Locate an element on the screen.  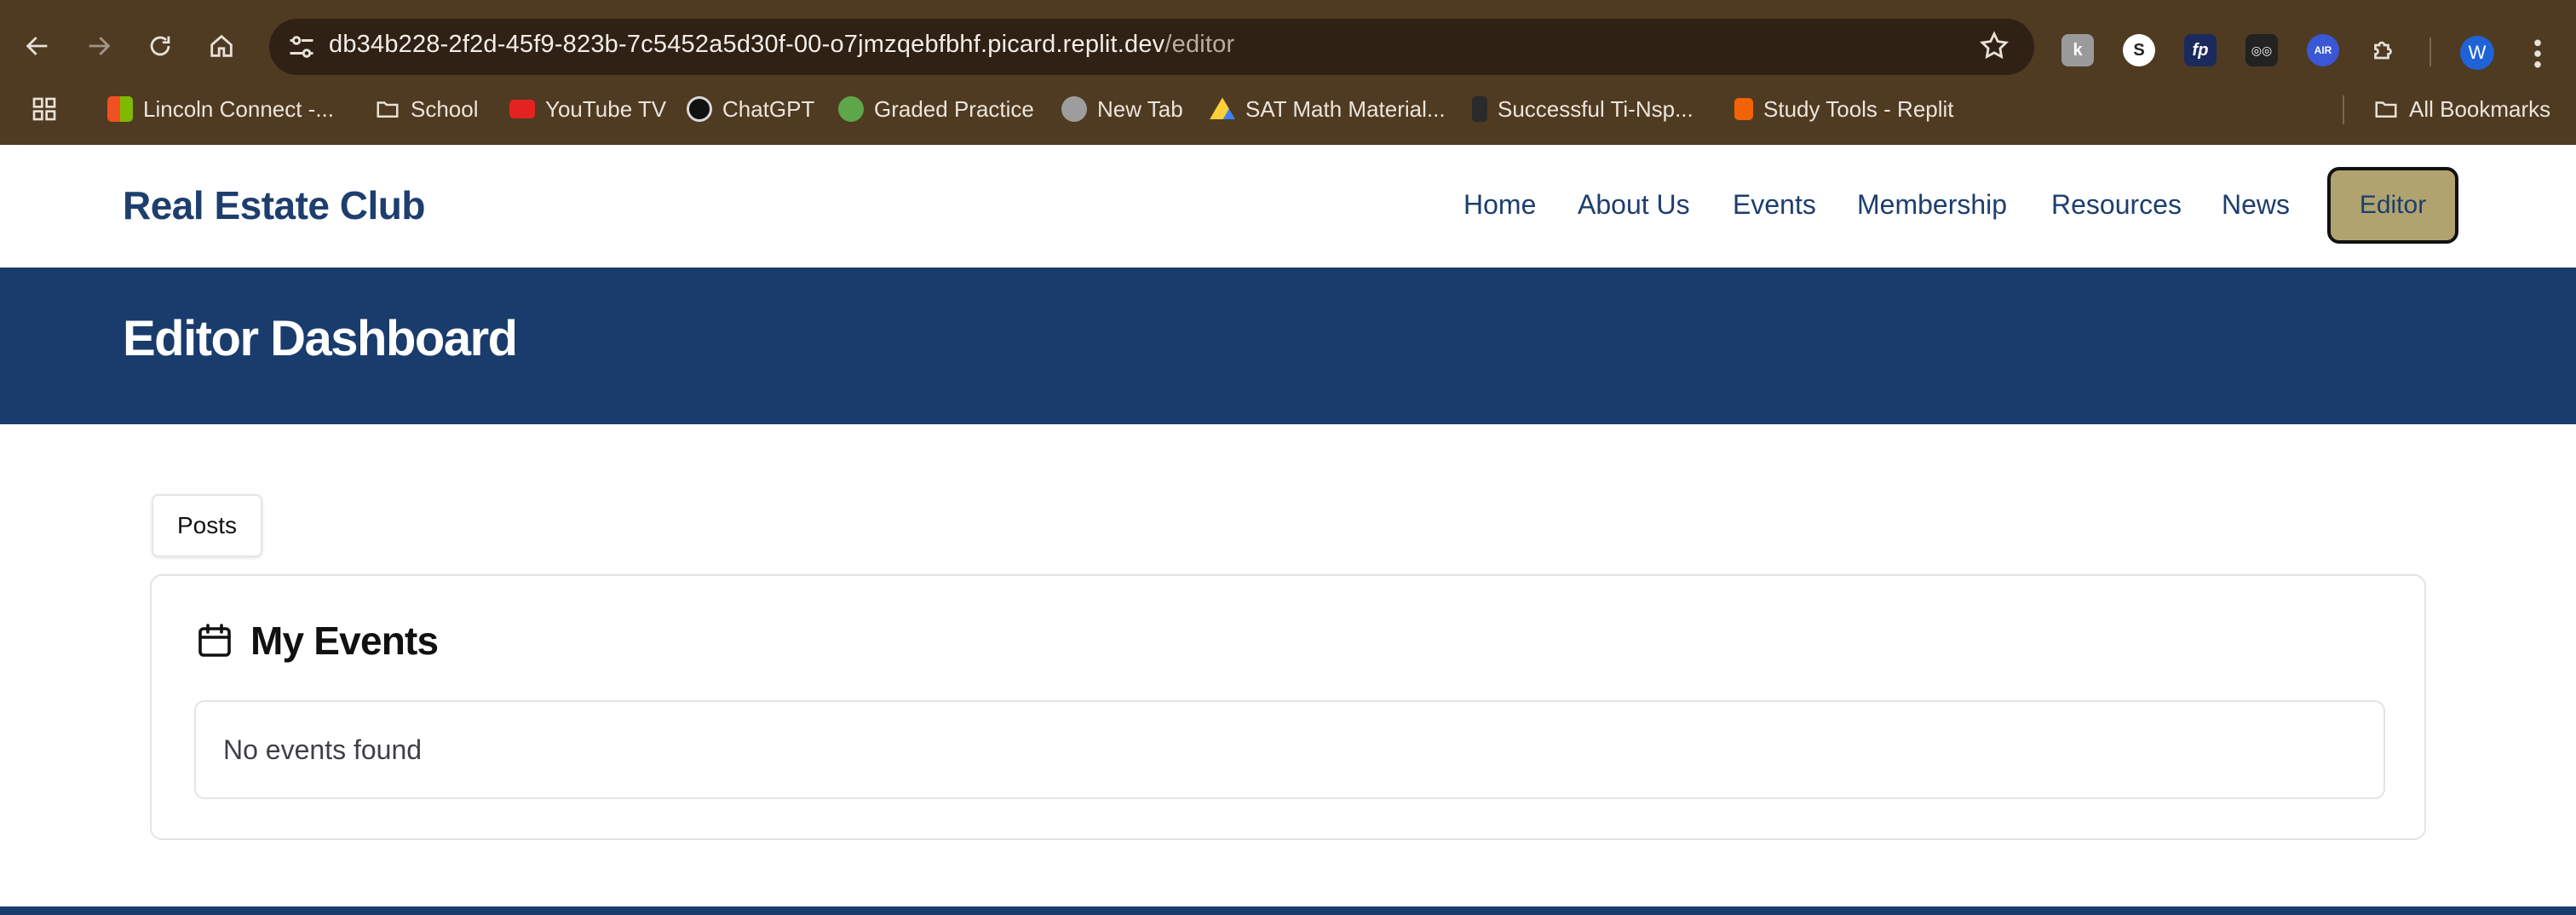
bookmark-item: YouTube TV is located at coordinates (588, 109).